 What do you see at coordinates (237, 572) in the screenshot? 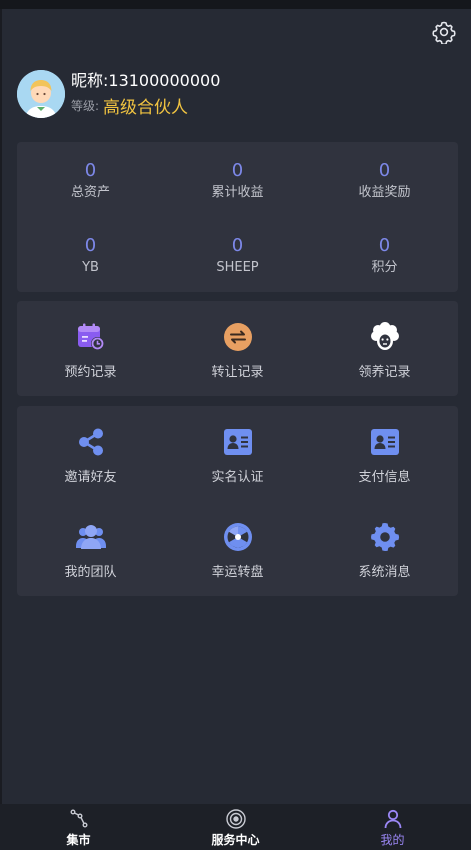
I see `item-label: 幸运转盘` at bounding box center [237, 572].